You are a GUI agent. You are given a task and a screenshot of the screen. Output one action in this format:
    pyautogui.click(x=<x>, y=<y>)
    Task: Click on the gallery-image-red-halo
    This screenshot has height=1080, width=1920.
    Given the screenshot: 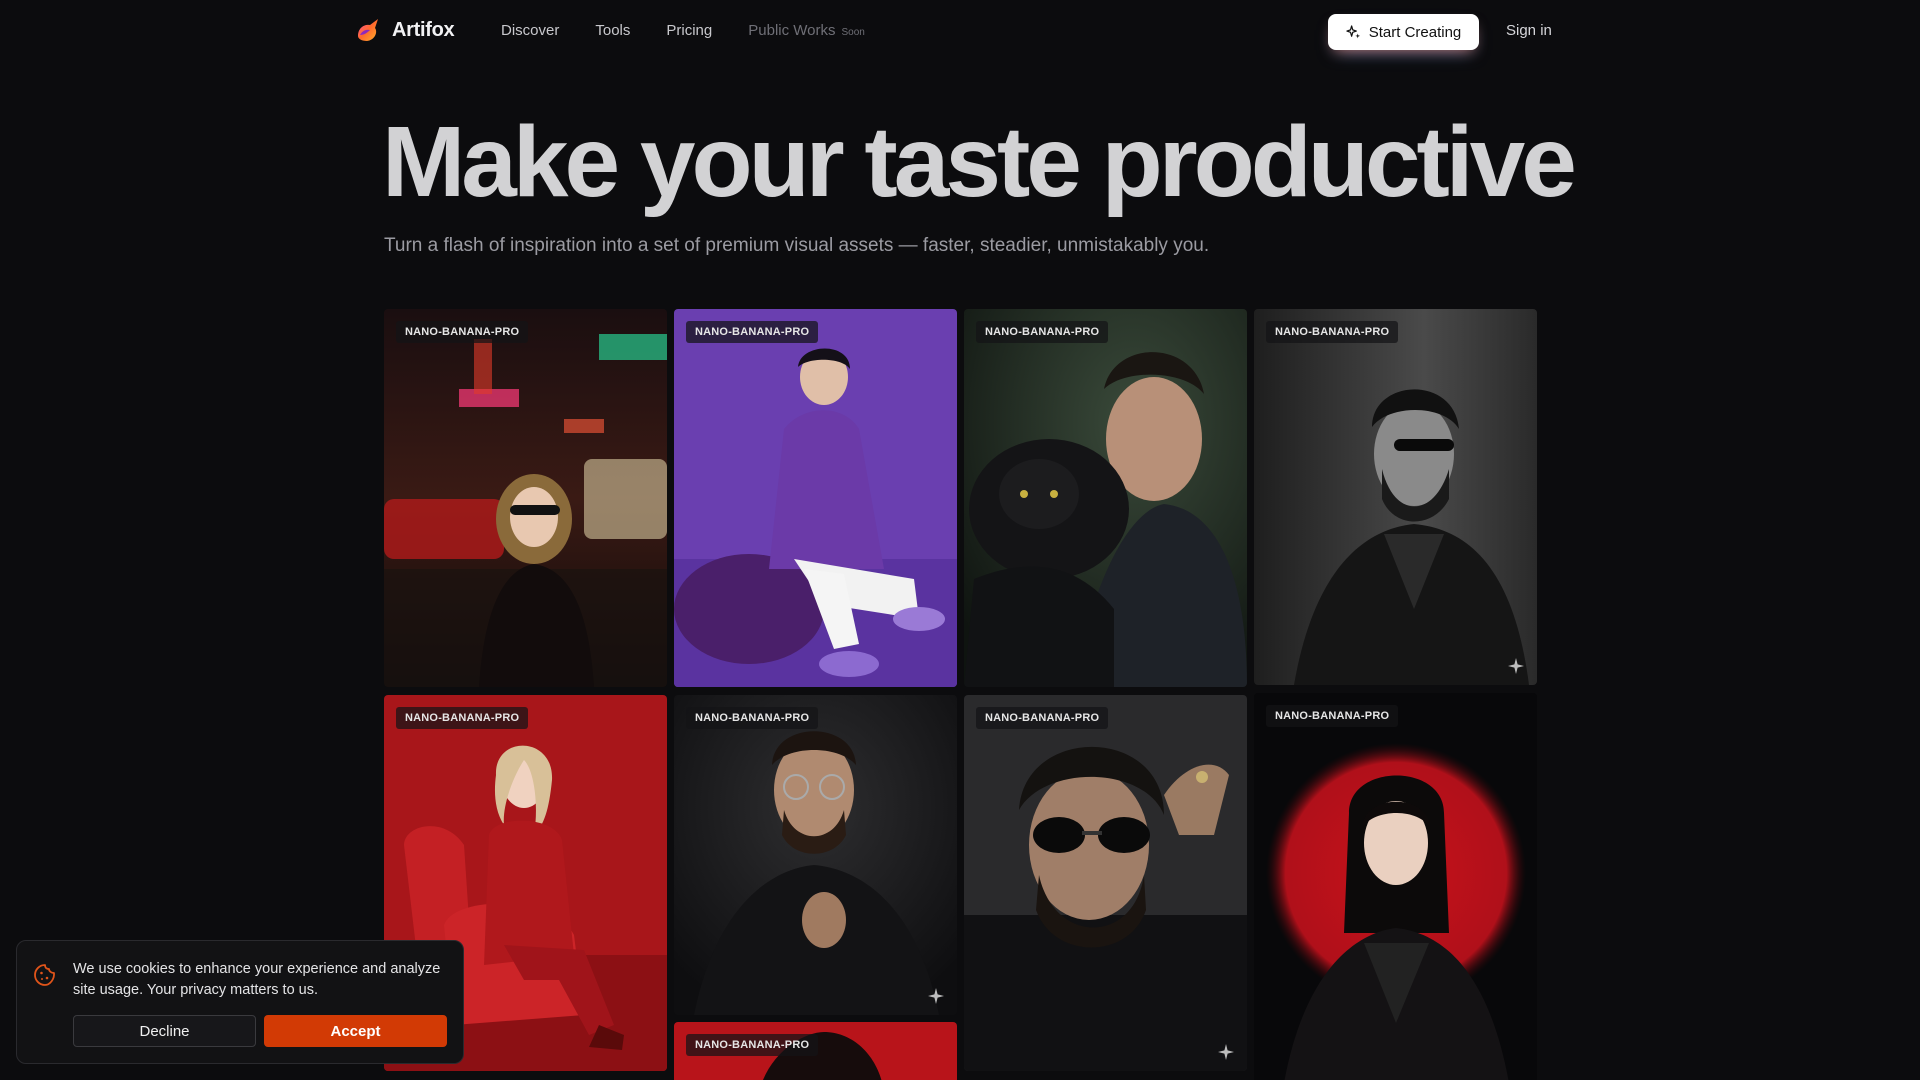 What is the action you would take?
    pyautogui.click(x=1395, y=886)
    